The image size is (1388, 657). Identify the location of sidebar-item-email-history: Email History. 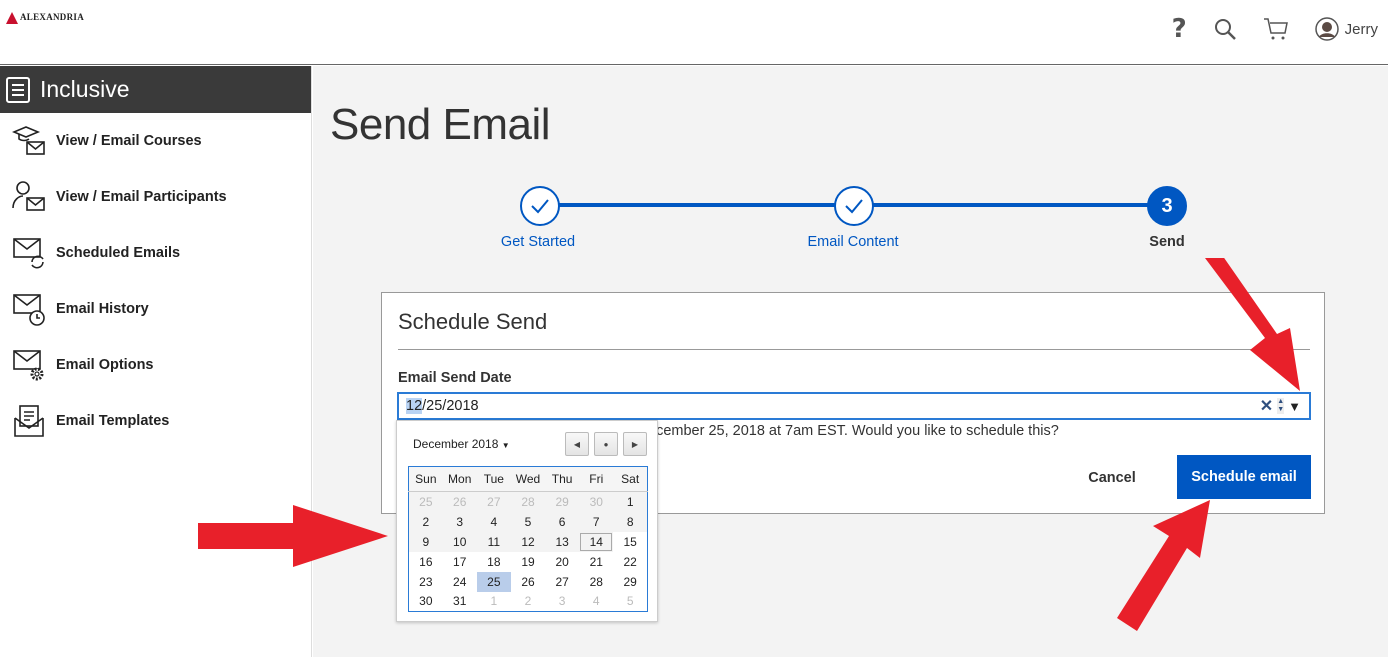
(155, 309).